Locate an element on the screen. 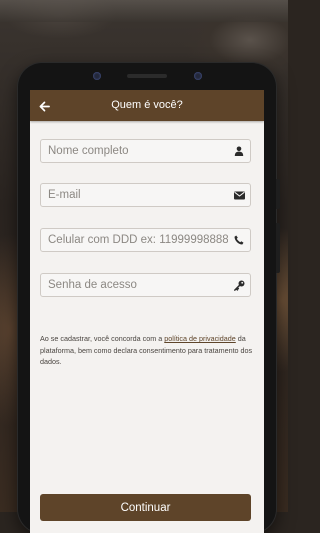  phone-sensor is located at coordinates (97, 76).